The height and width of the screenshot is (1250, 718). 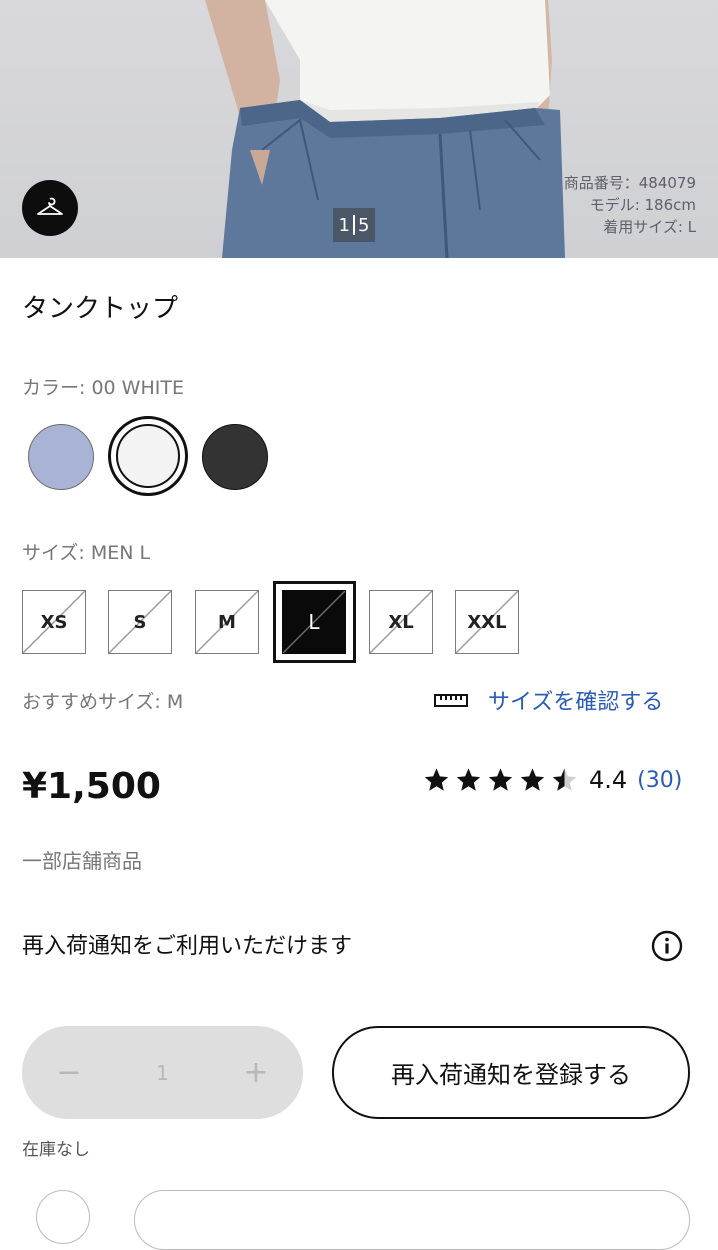 I want to click on quantity-stepper: − 1 +, so click(x=162, y=1072).